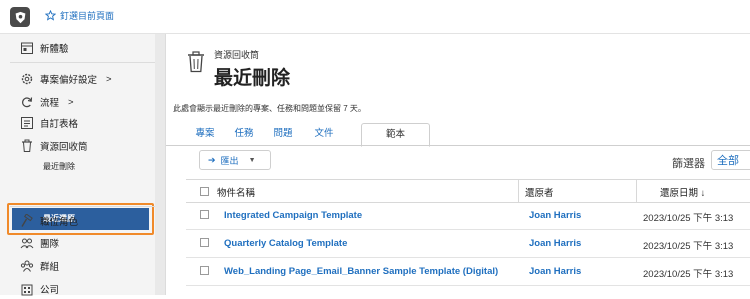 This screenshot has height=299, width=750. What do you see at coordinates (324, 134) in the screenshot?
I see `tab-documents: 文件` at bounding box center [324, 134].